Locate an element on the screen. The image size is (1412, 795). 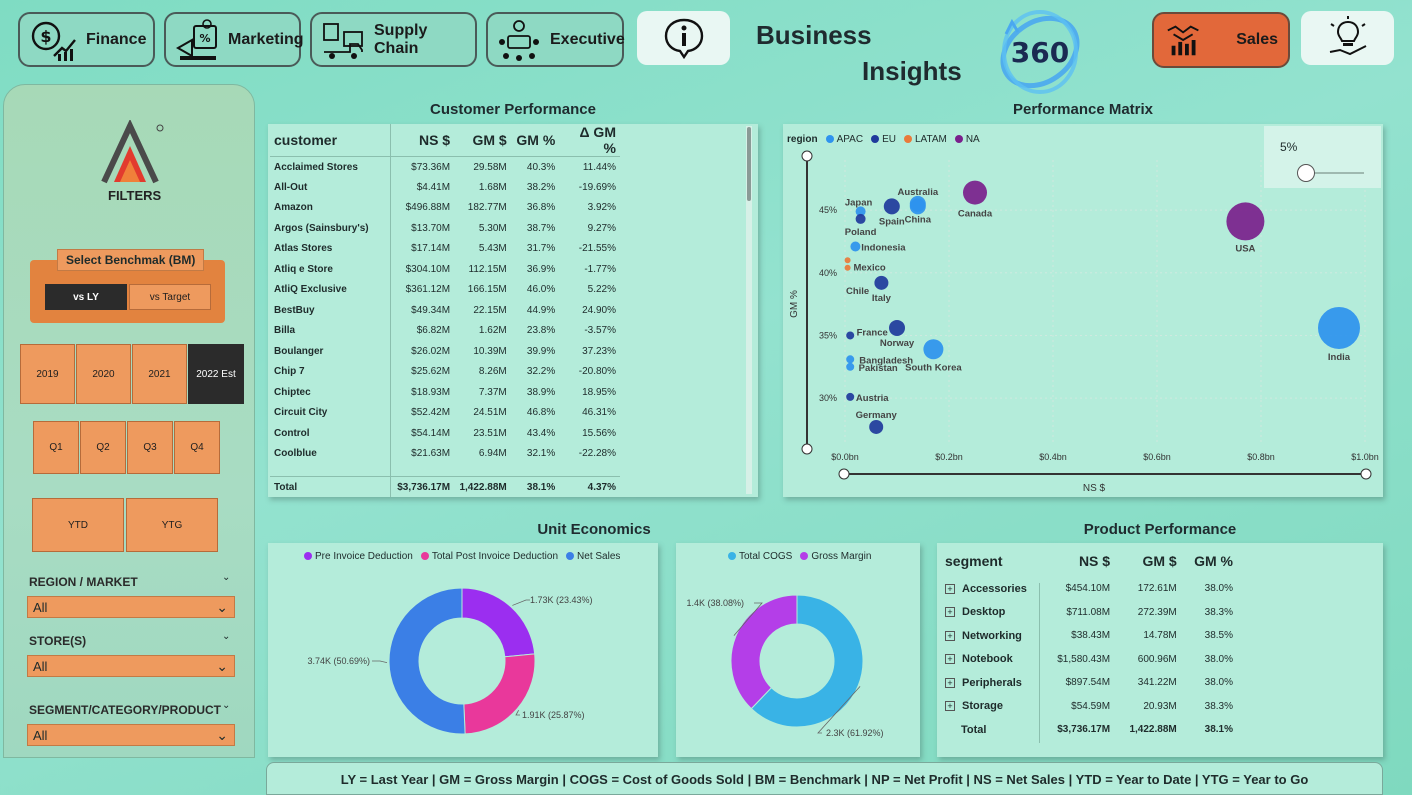
scatter-point-pakistan is located at coordinates (850, 366).